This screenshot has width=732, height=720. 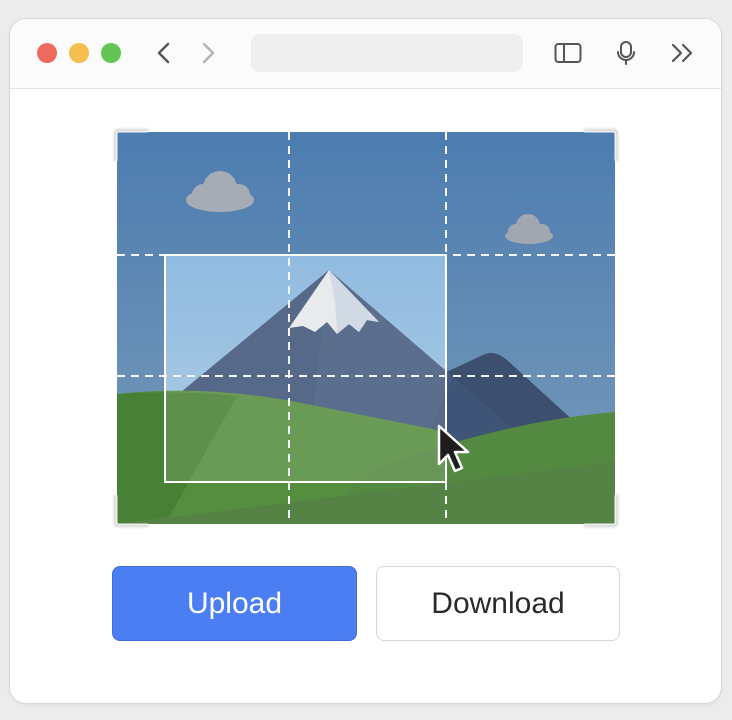 I want to click on more-tools-button, so click(x=683, y=53).